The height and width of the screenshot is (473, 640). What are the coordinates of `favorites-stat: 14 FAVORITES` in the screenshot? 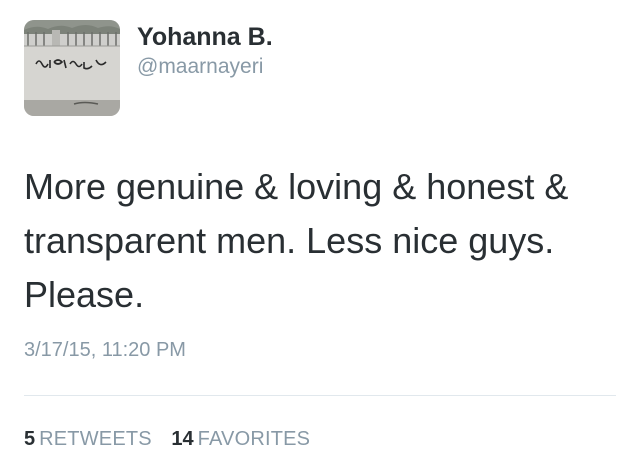 It's located at (240, 439).